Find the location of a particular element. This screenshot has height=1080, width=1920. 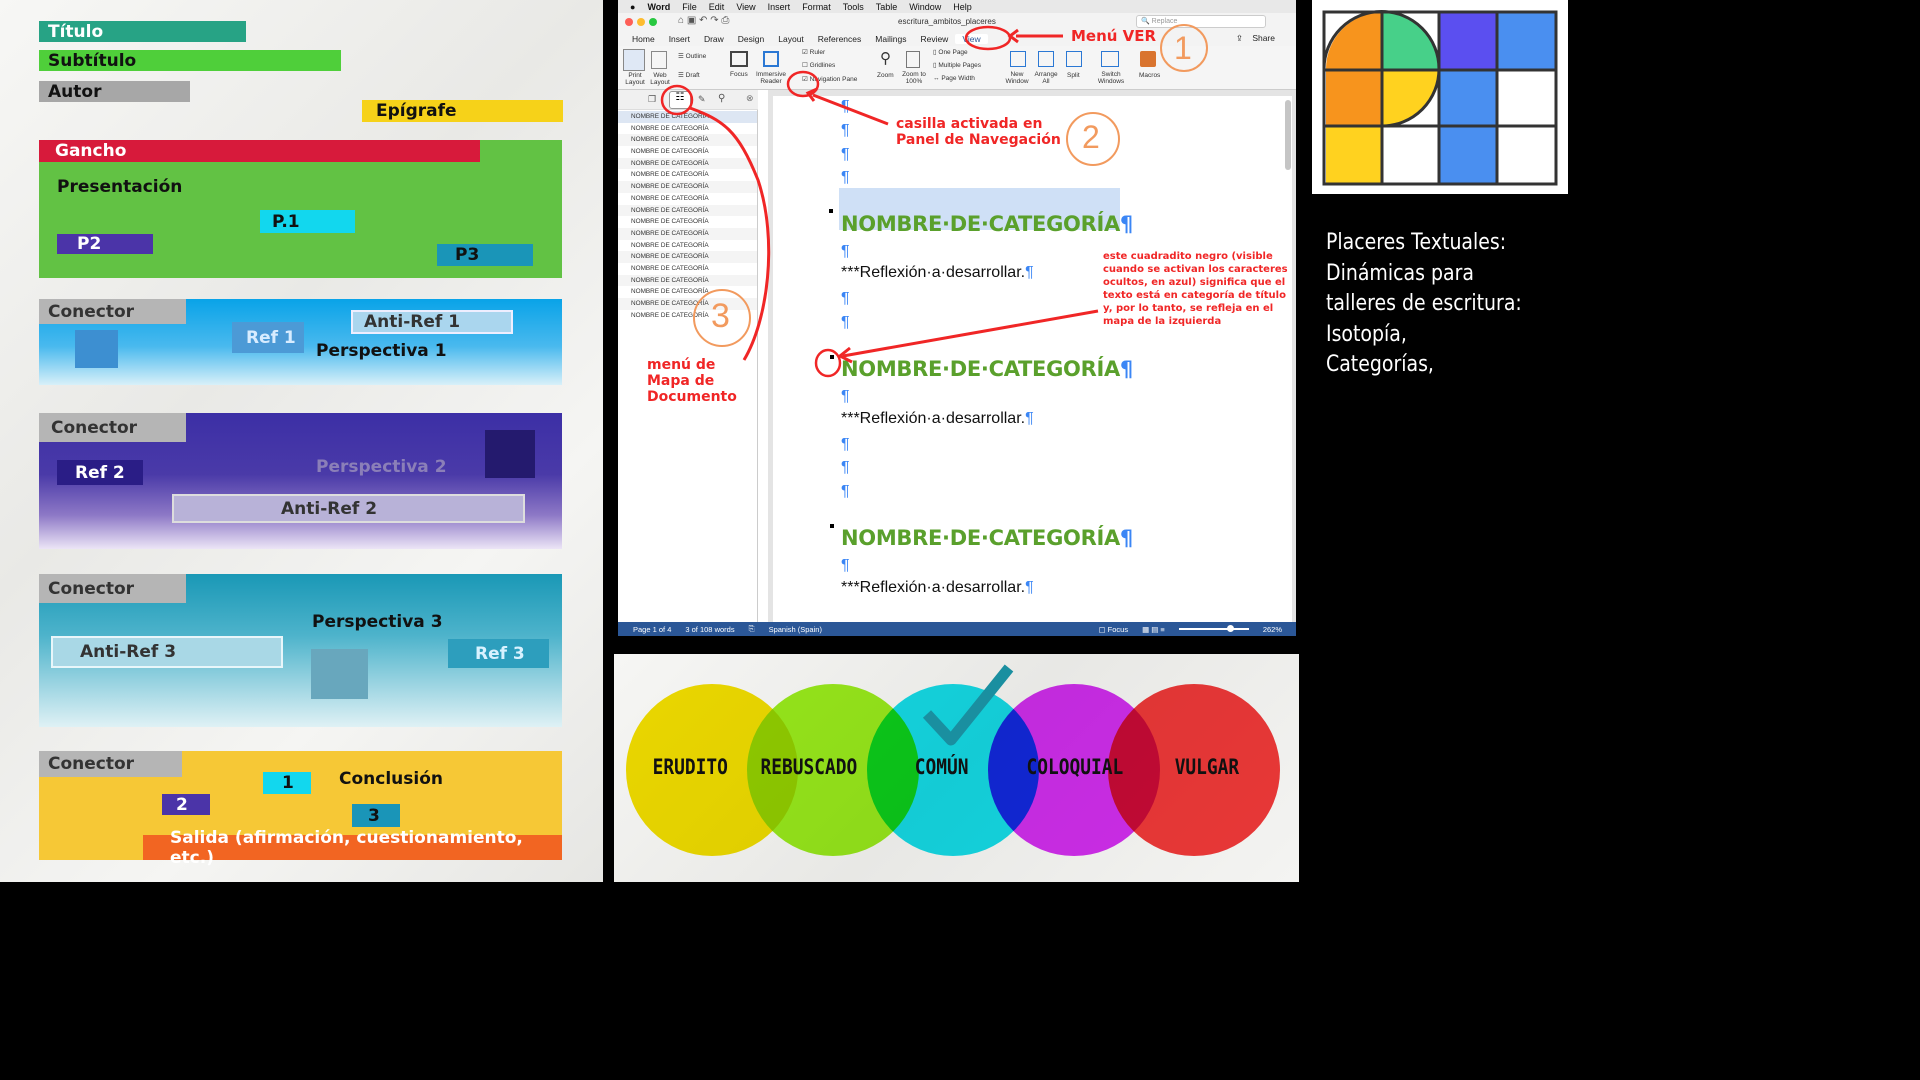

perspectiva3-label: Perspectiva 3 is located at coordinates (377, 622).